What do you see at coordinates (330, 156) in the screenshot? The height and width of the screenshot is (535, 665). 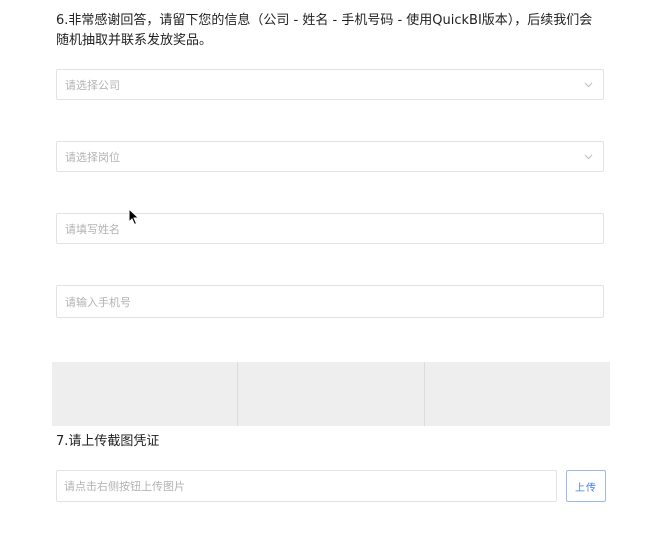 I see `position-select: 请选择岗位` at bounding box center [330, 156].